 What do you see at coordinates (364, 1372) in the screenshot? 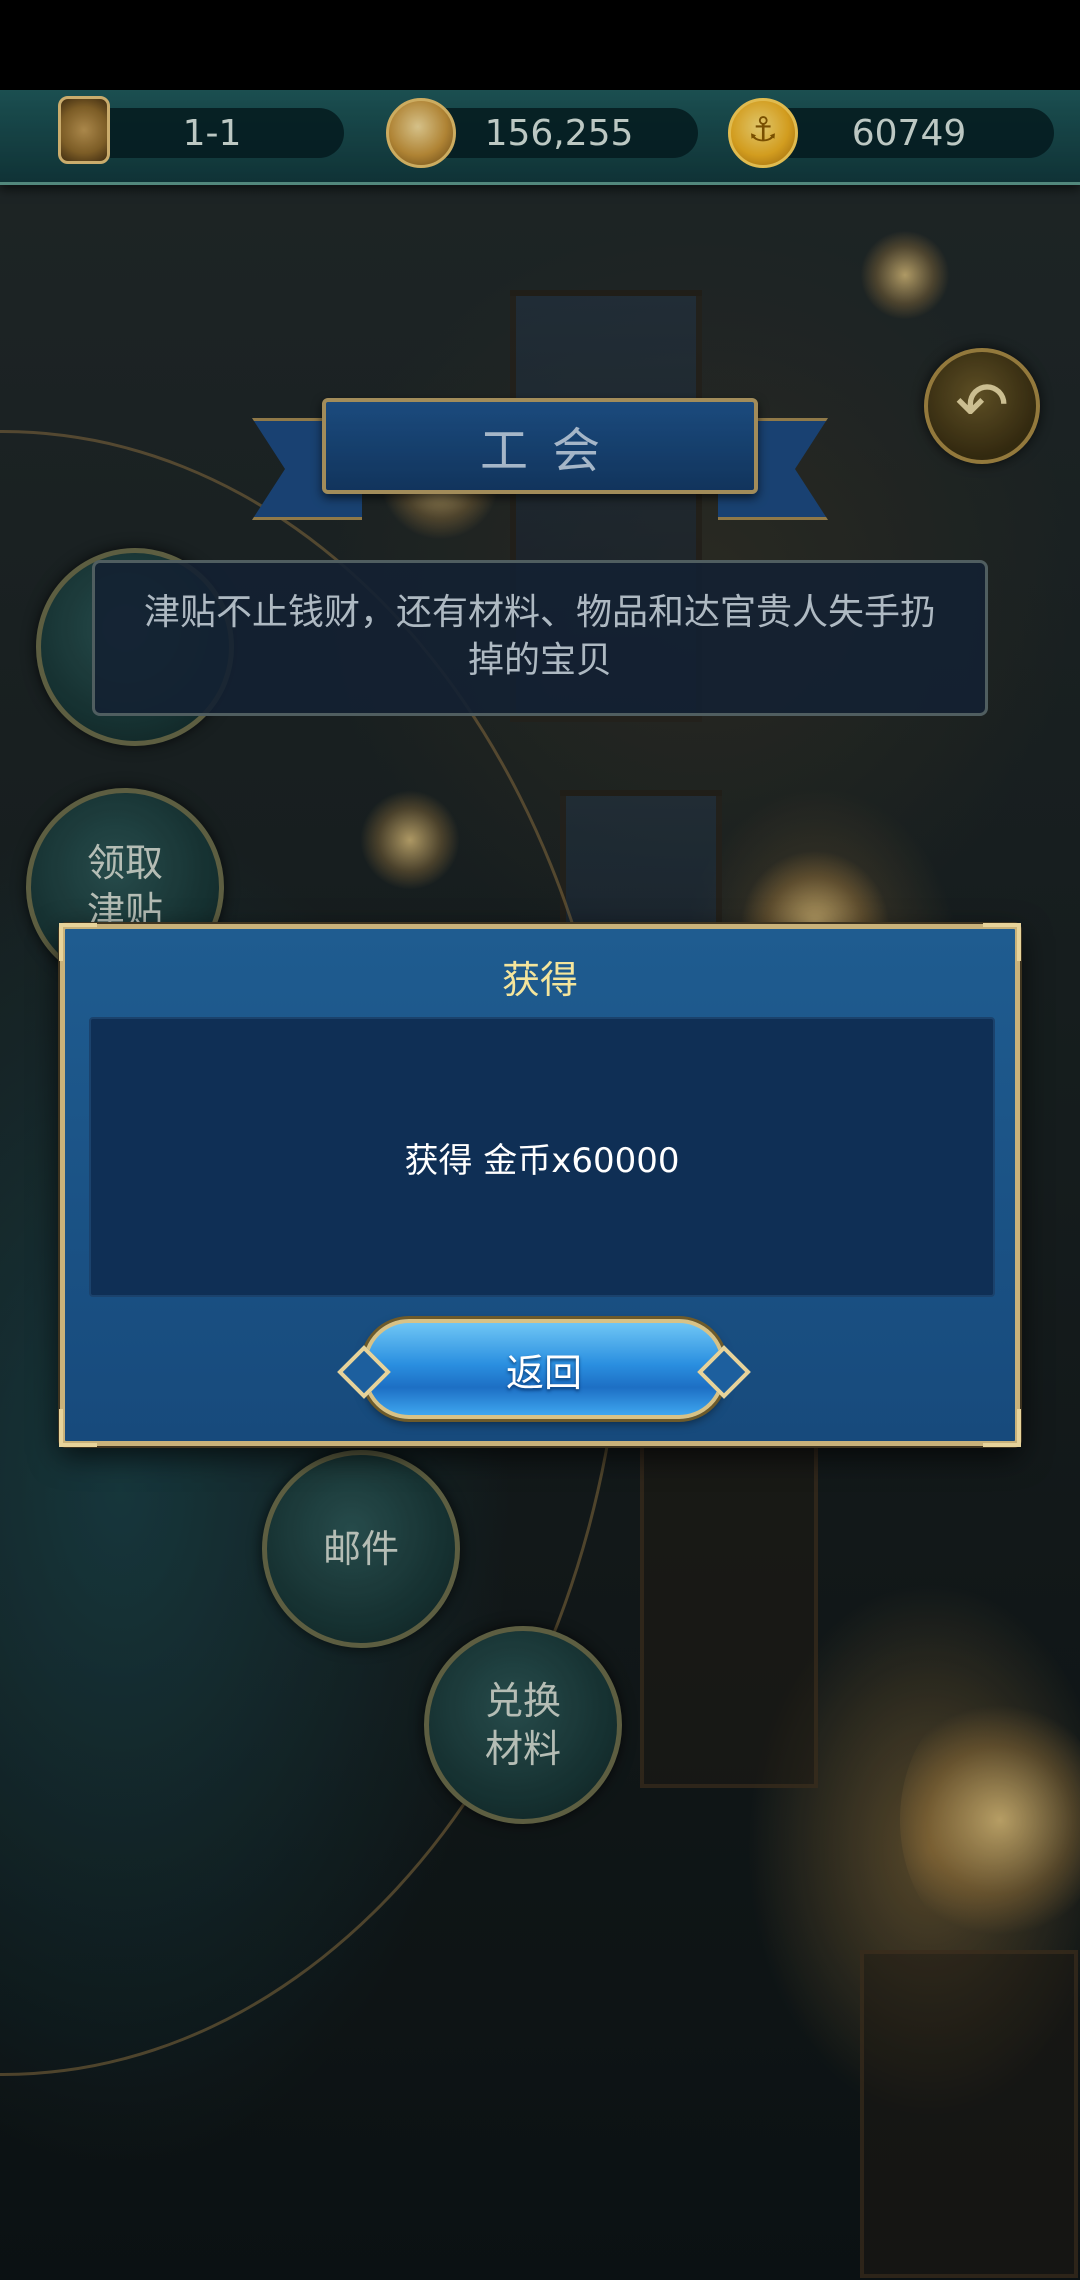
I see `button-ornament-left` at bounding box center [364, 1372].